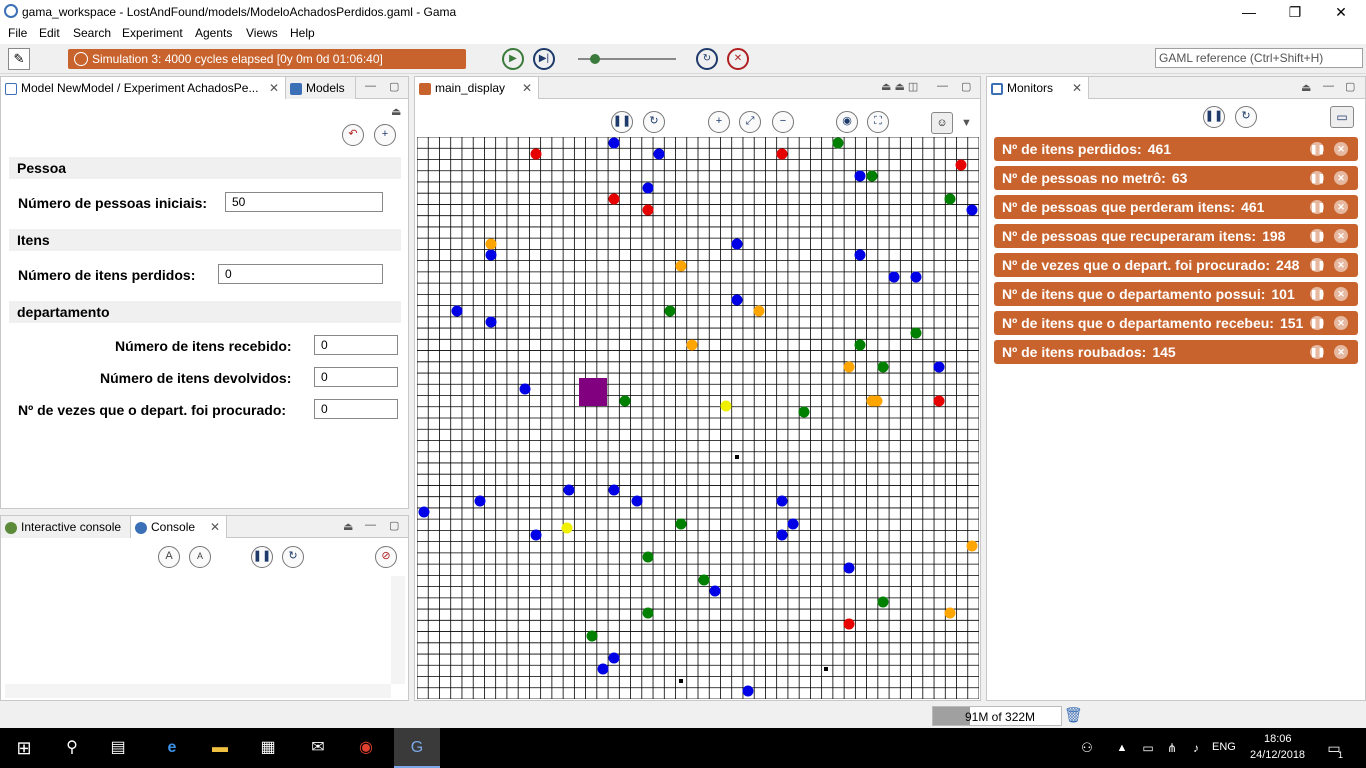  Describe the element at coordinates (356, 409) in the screenshot. I see `param-input-procurado: 0` at that location.